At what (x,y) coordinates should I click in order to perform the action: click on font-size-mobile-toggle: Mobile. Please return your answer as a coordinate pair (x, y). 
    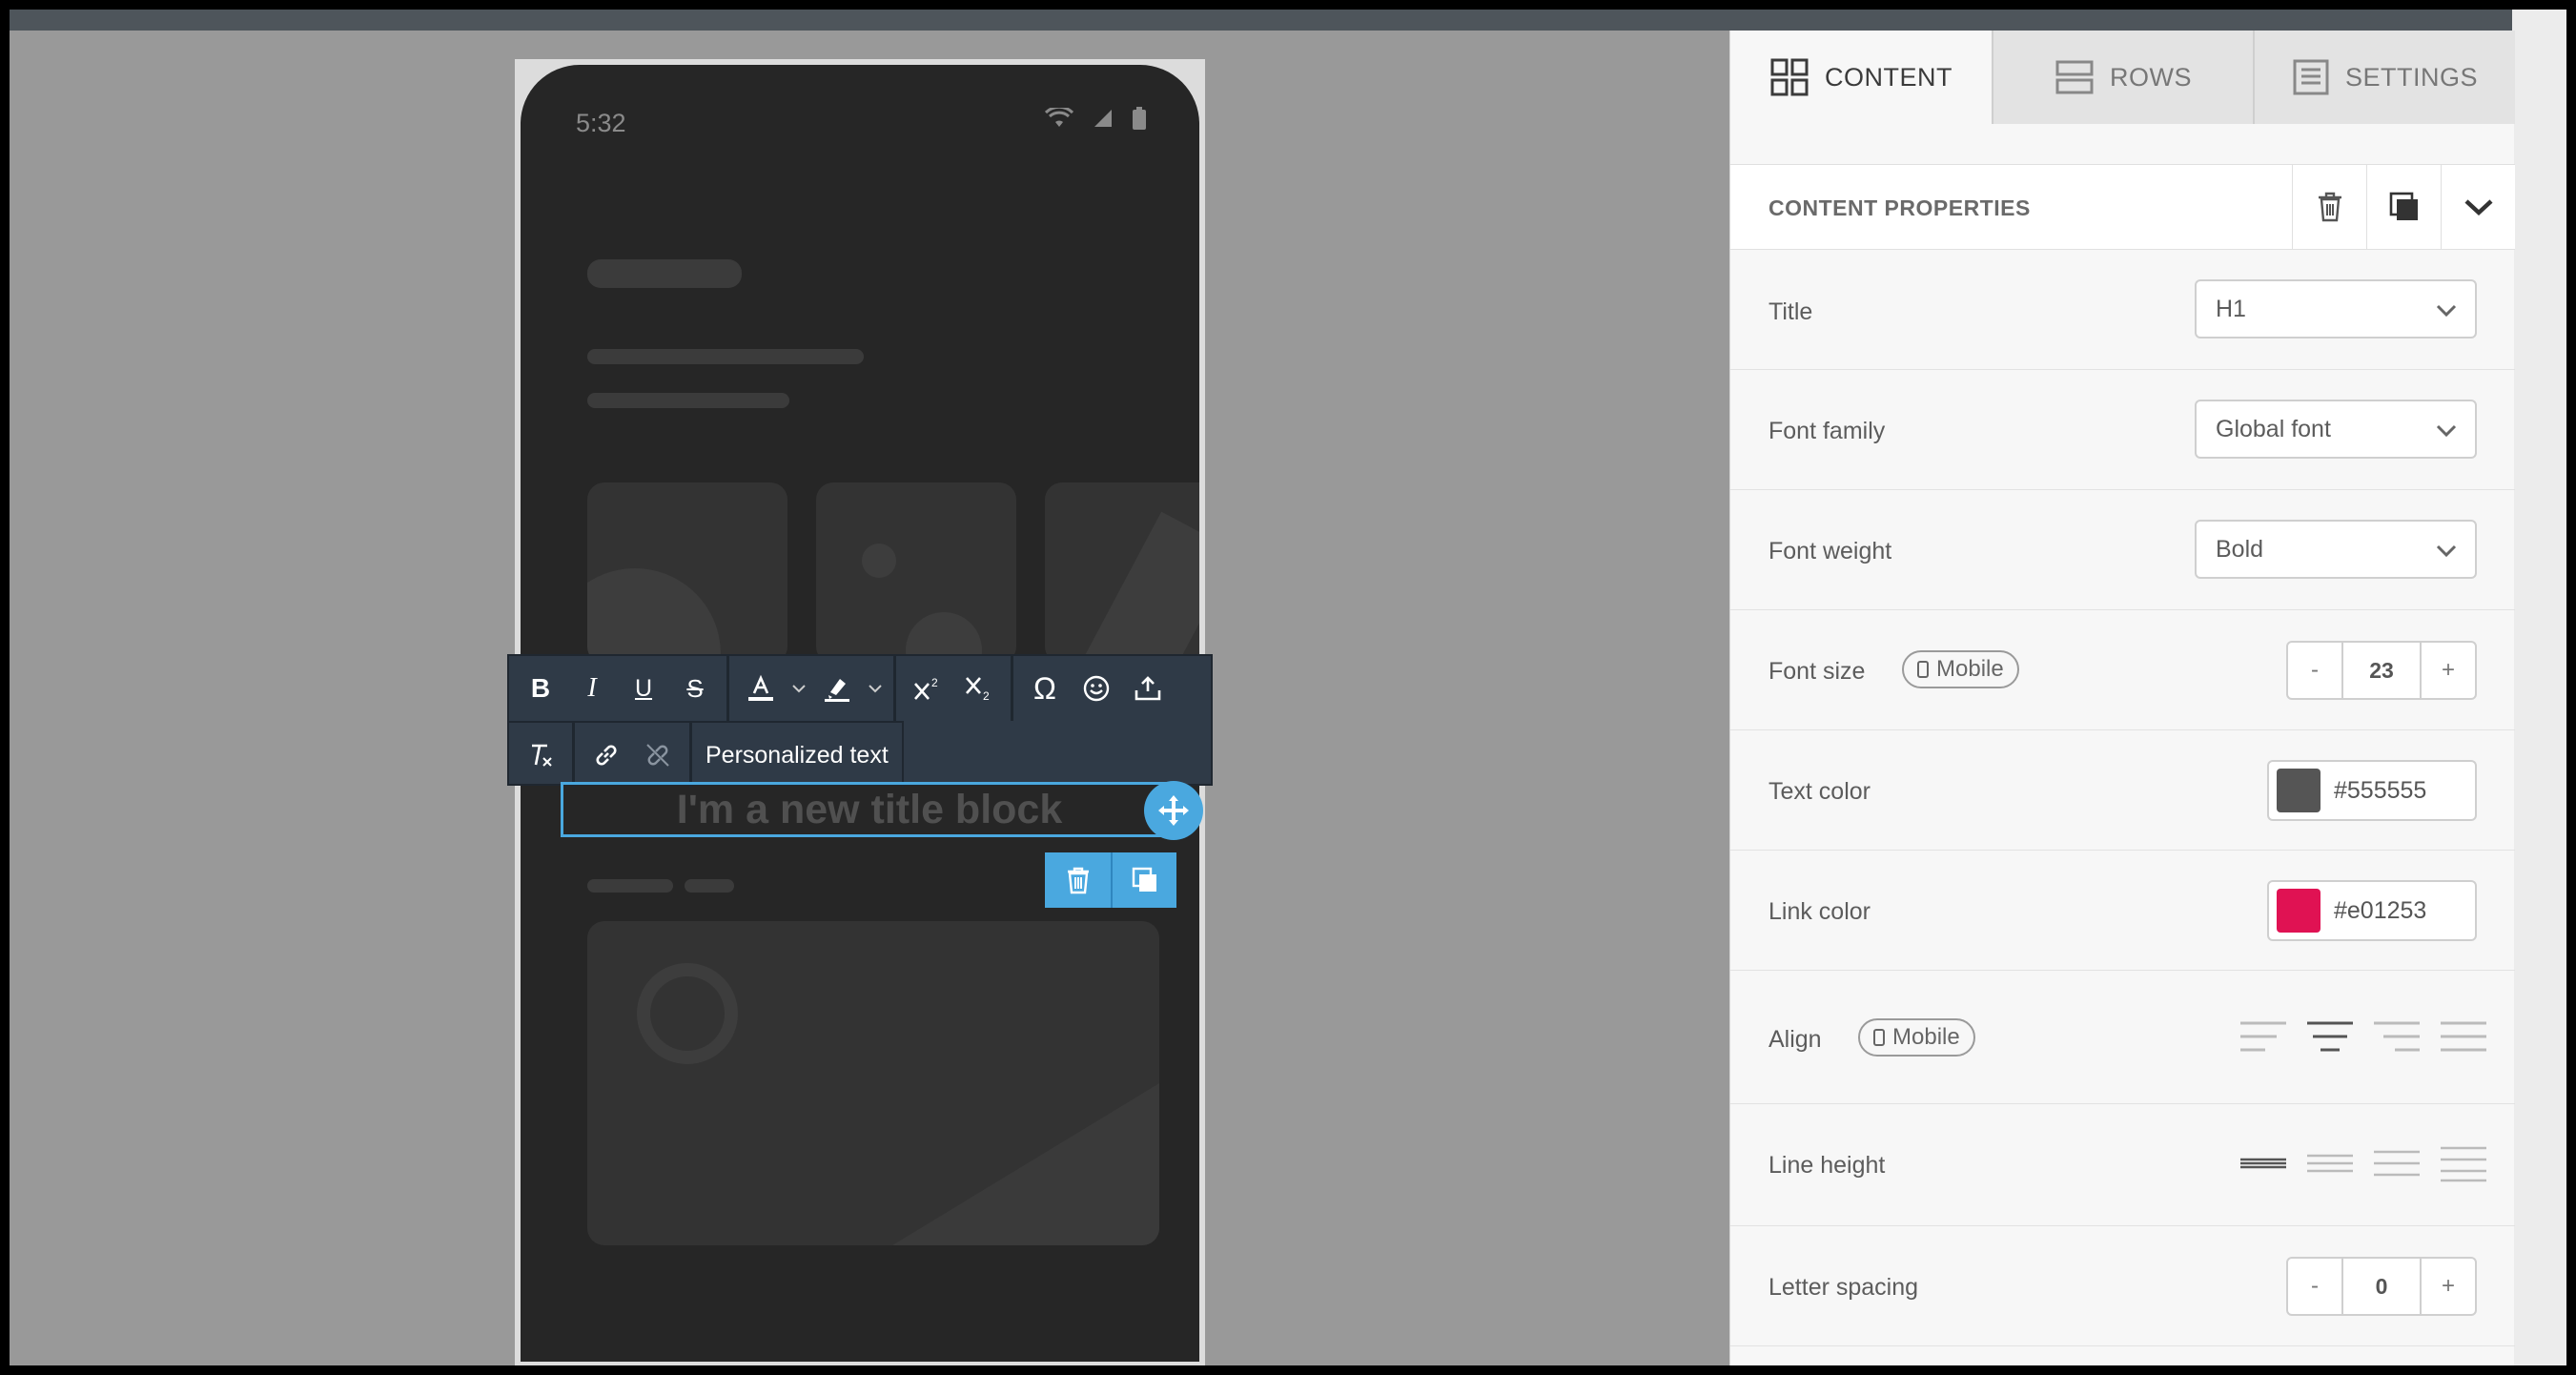
    Looking at the image, I should click on (1960, 669).